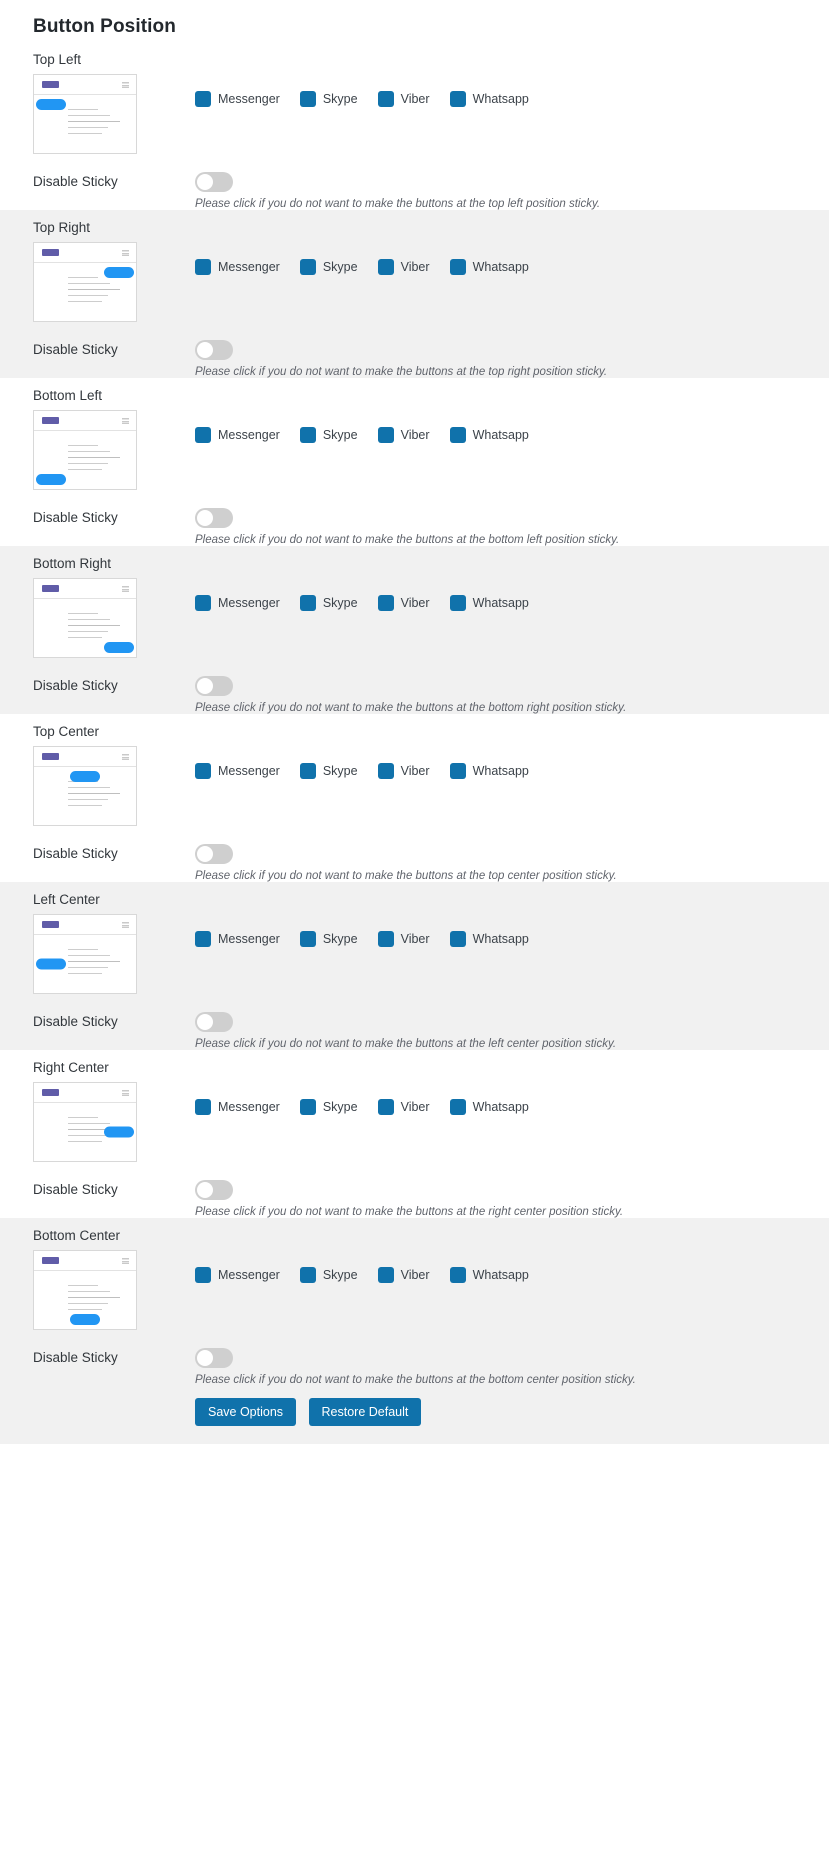  I want to click on app-label: Messenger, so click(249, 603).